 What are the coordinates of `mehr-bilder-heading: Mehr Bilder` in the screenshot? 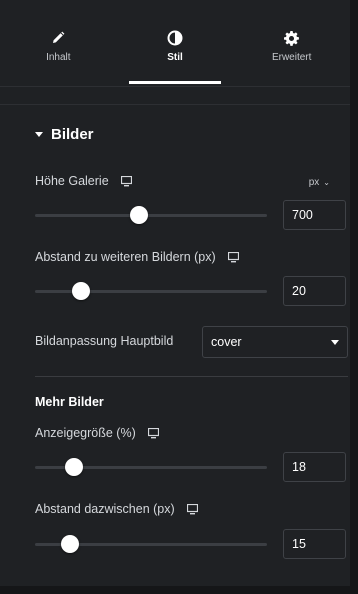 It's located at (69, 402).